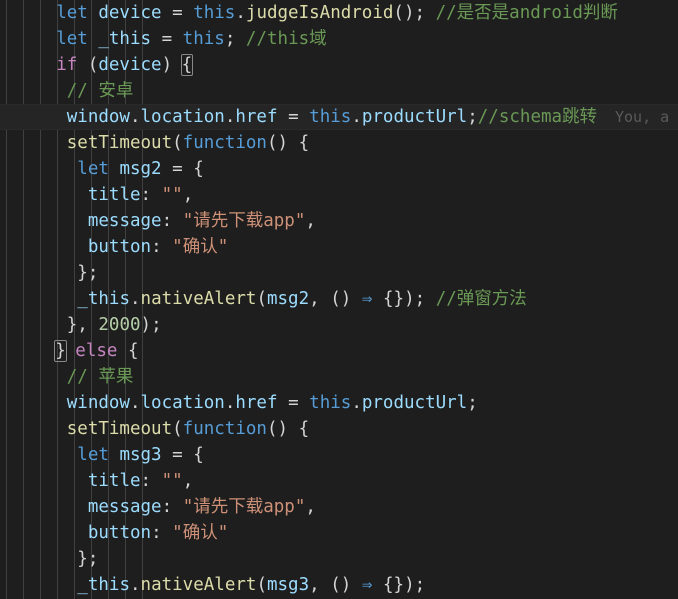 The height and width of the screenshot is (599, 678). I want to click on code-line-text: let _this = this; //this域, so click(191, 39).